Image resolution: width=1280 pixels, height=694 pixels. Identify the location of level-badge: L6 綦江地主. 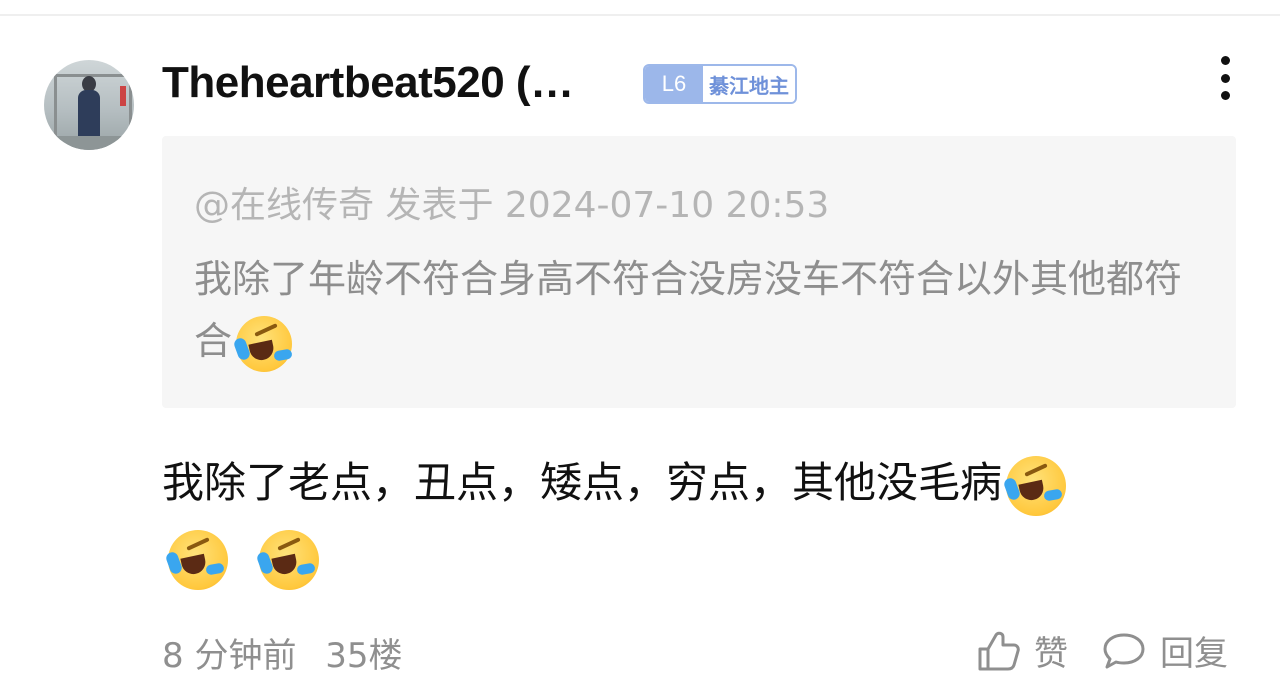
(720, 84).